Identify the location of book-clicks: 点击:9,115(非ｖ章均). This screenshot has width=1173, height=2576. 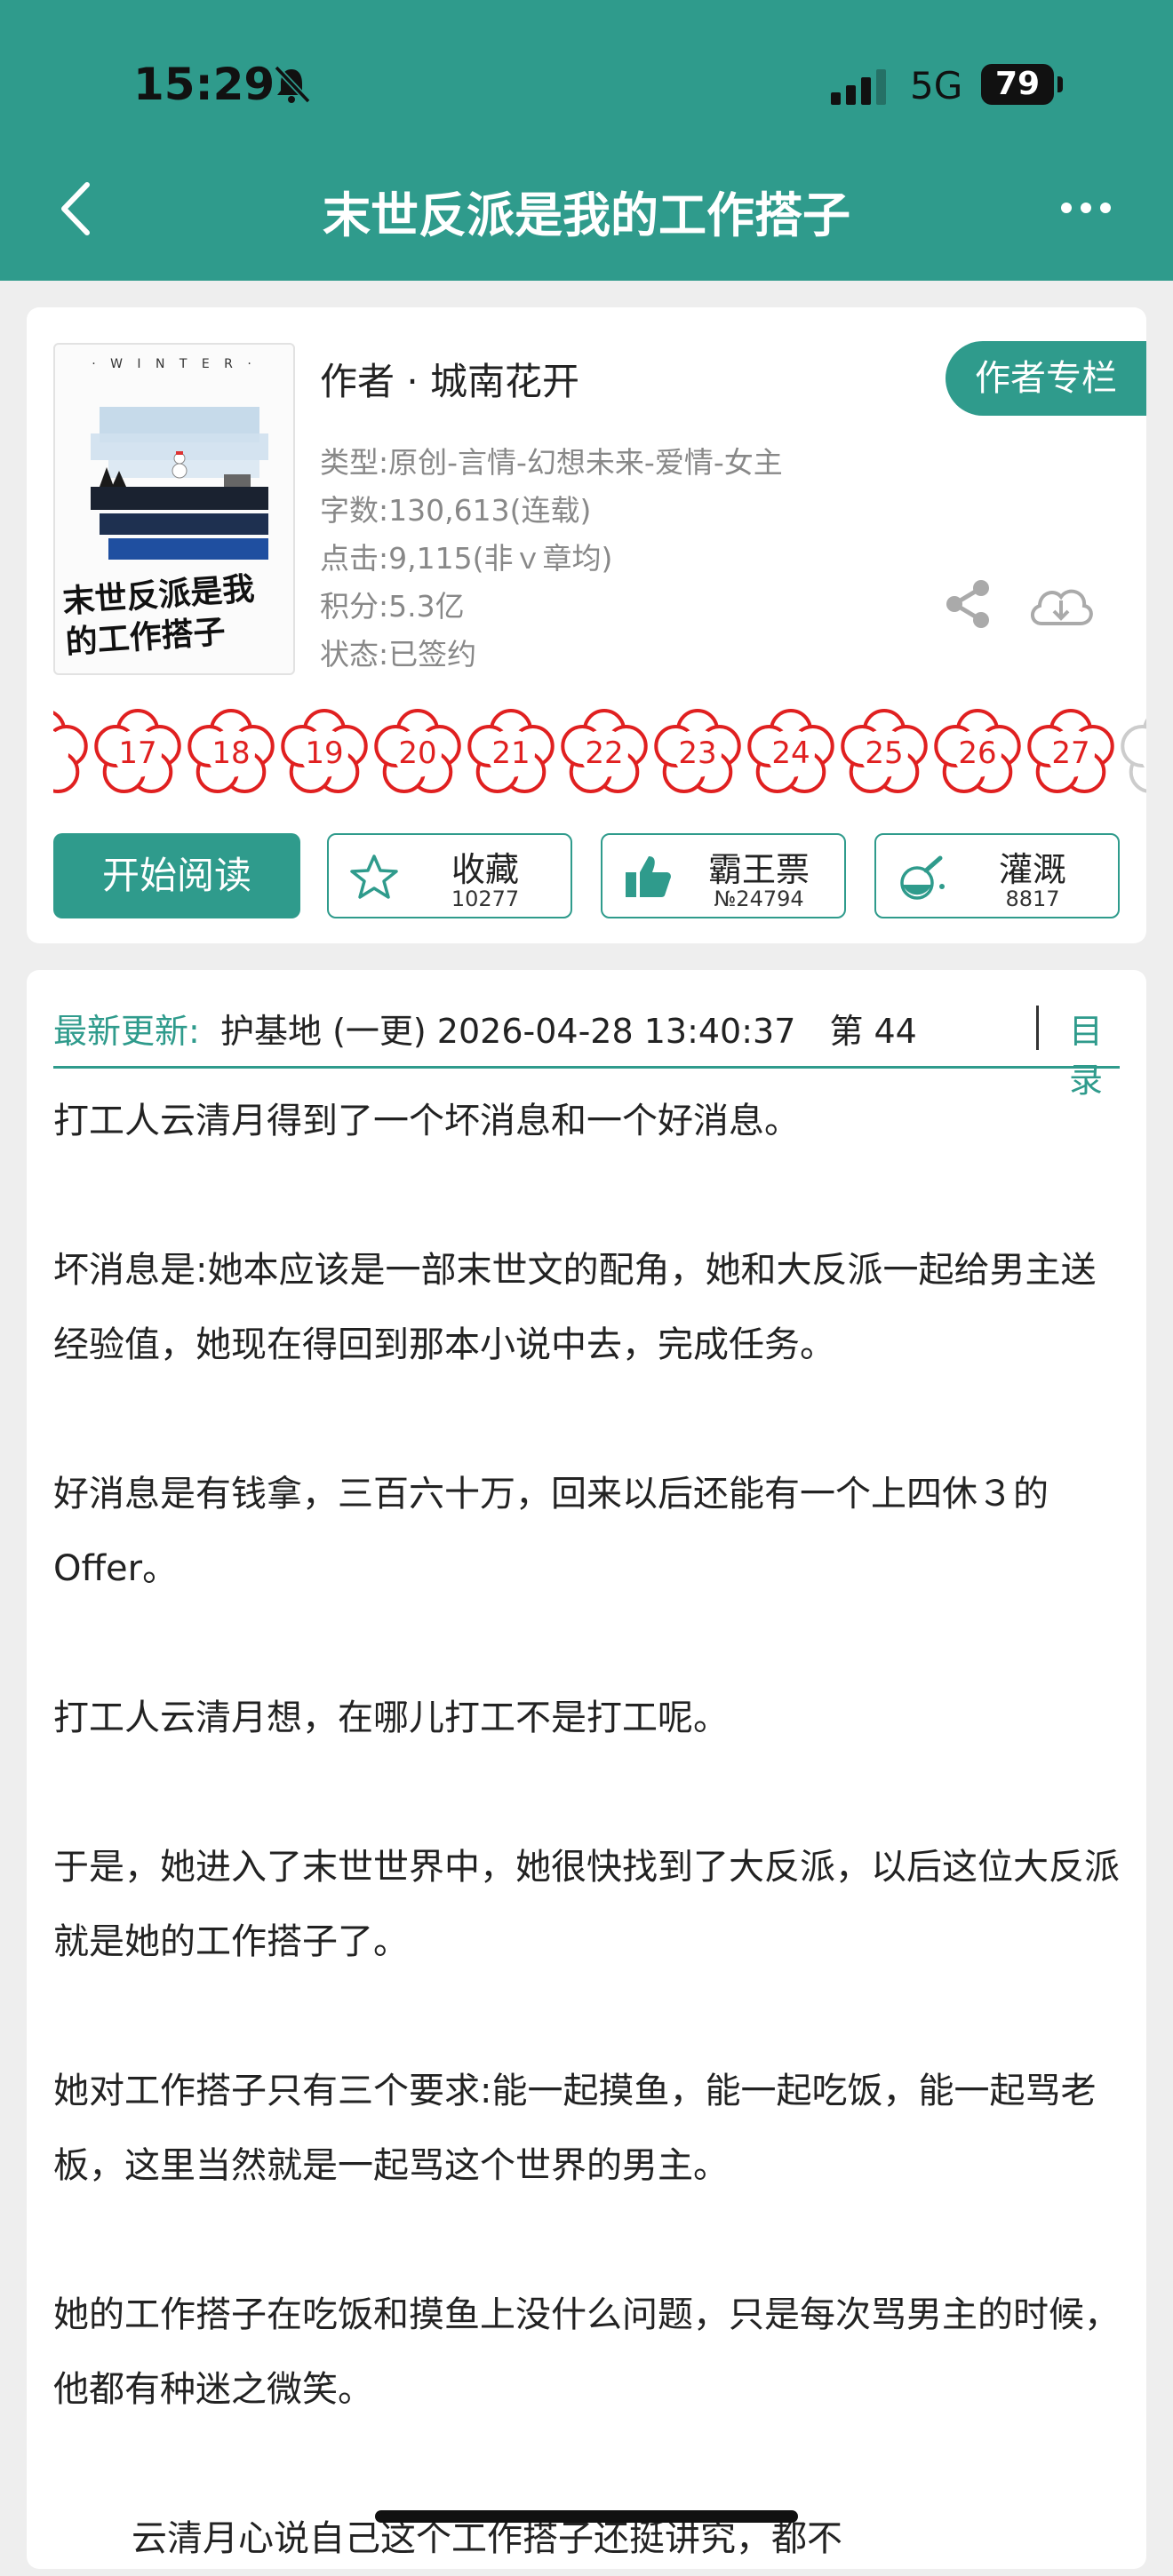
(466, 558).